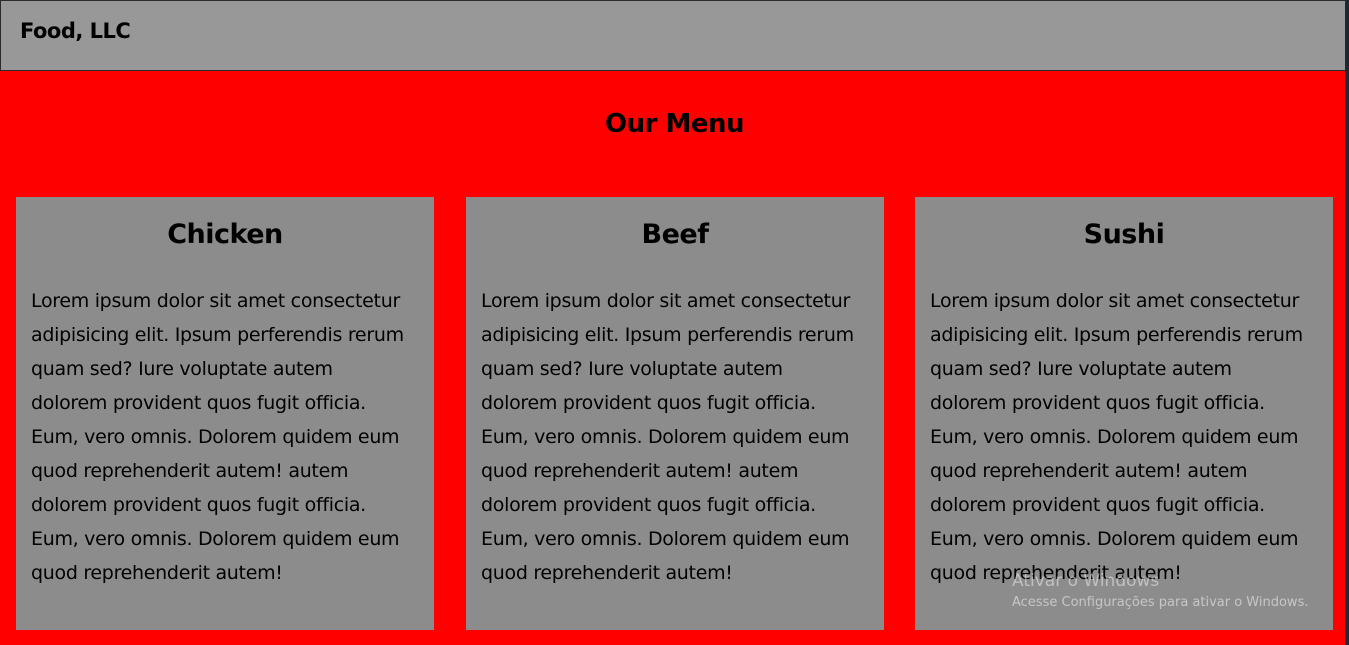 The height and width of the screenshot is (645, 1349). What do you see at coordinates (1347, 322) in the screenshot?
I see `window-edge` at bounding box center [1347, 322].